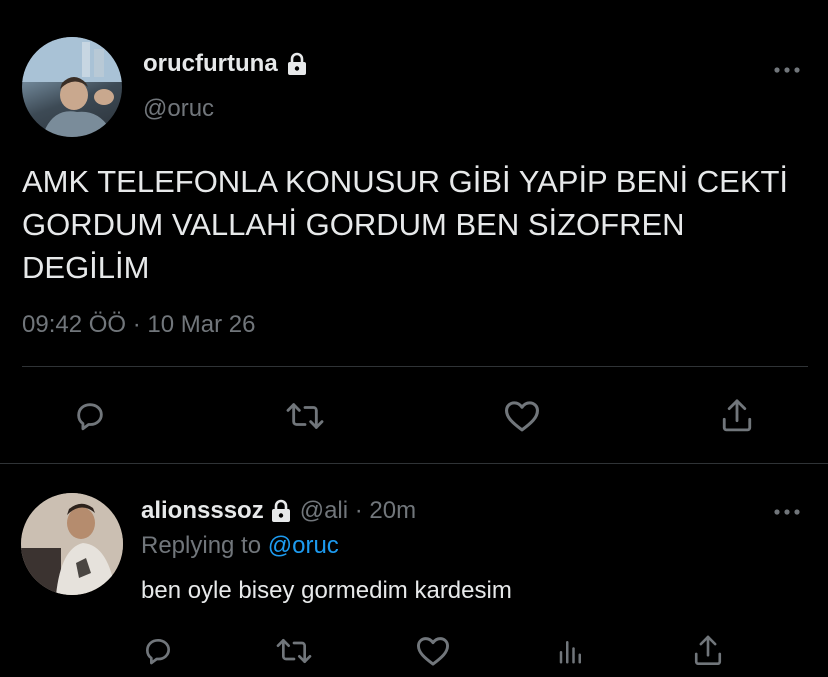  What do you see at coordinates (210, 64) in the screenshot?
I see `author-name: orucfurtuna` at bounding box center [210, 64].